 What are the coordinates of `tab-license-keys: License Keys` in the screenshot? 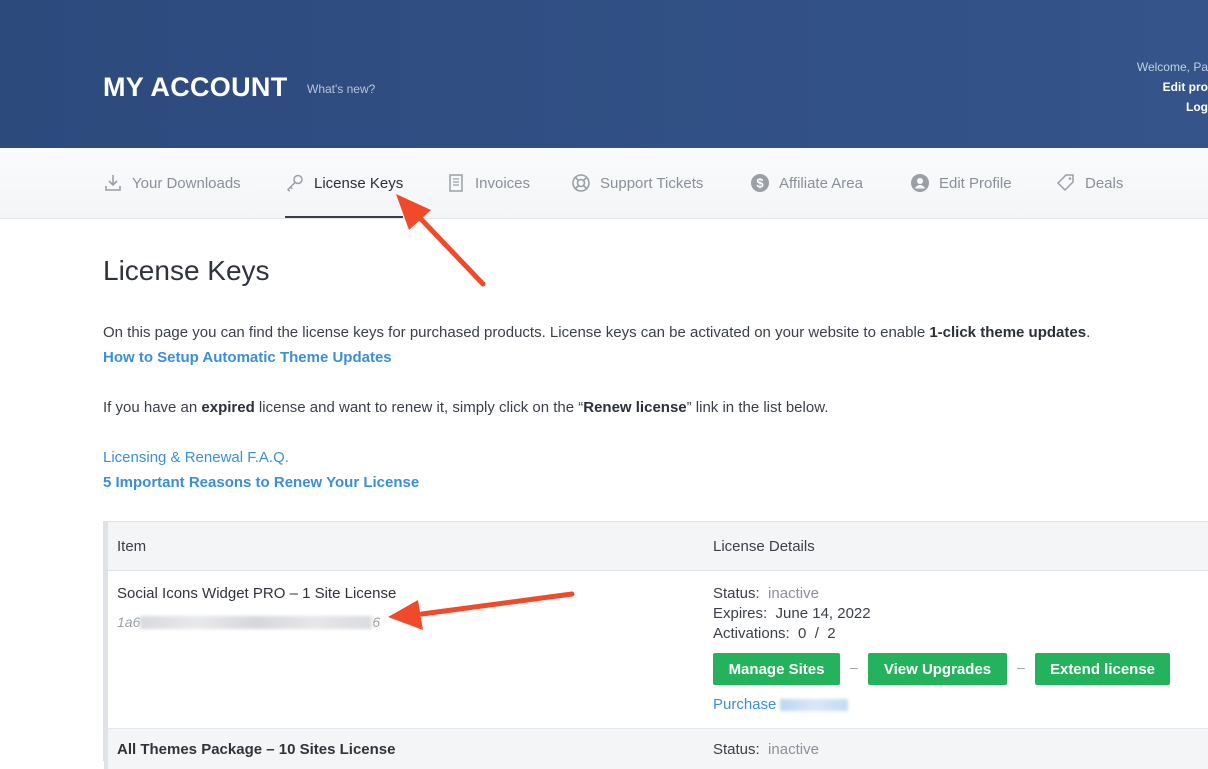 It's located at (344, 183).